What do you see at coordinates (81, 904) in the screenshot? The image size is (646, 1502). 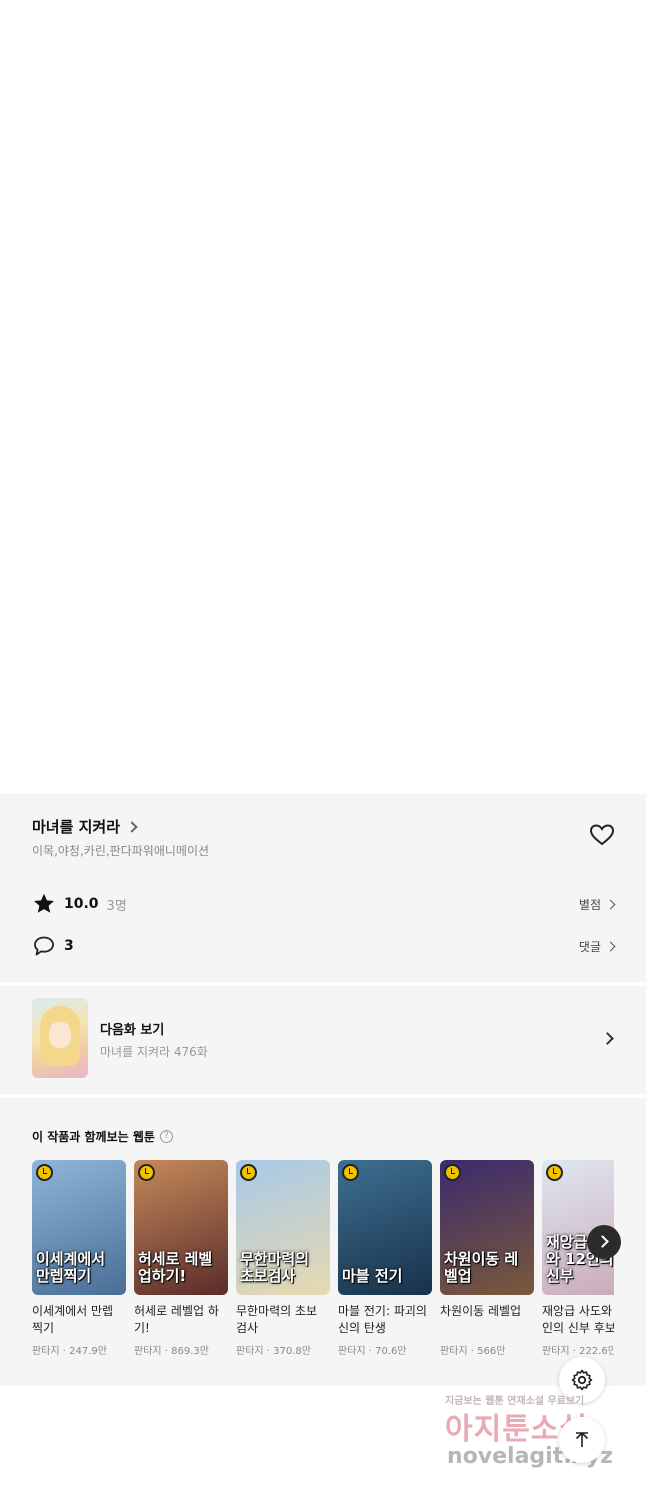 I see `rating-score: 10.0` at bounding box center [81, 904].